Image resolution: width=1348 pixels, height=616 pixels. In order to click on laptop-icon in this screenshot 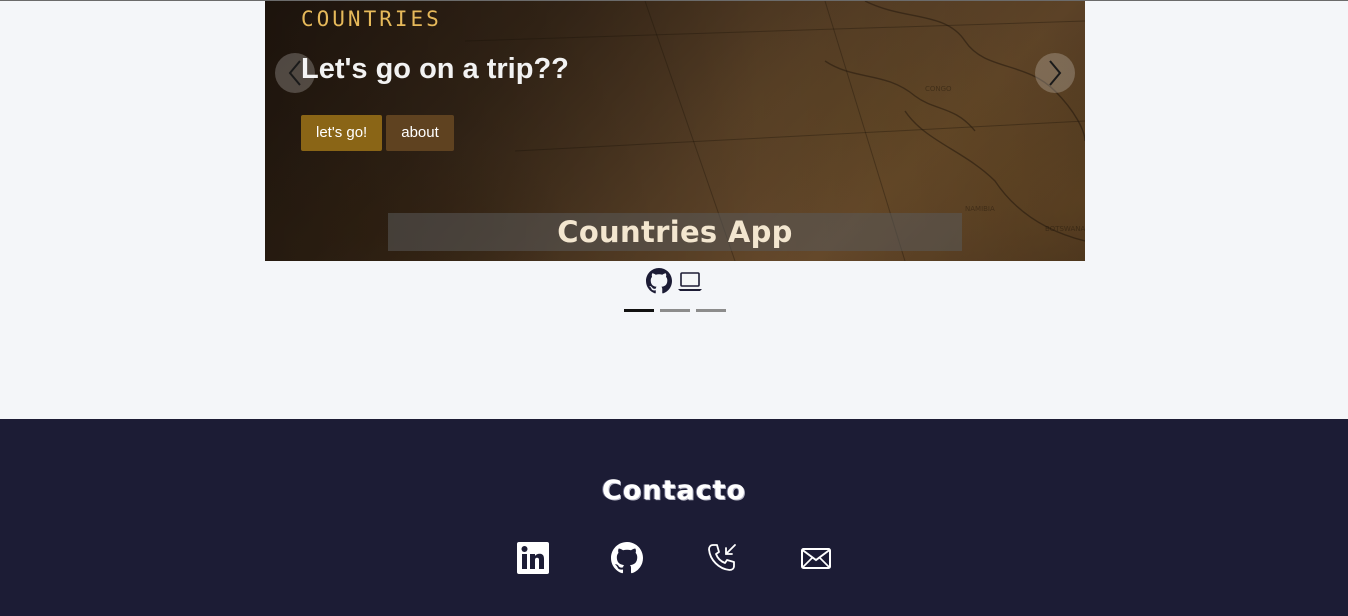, I will do `click(690, 281)`.